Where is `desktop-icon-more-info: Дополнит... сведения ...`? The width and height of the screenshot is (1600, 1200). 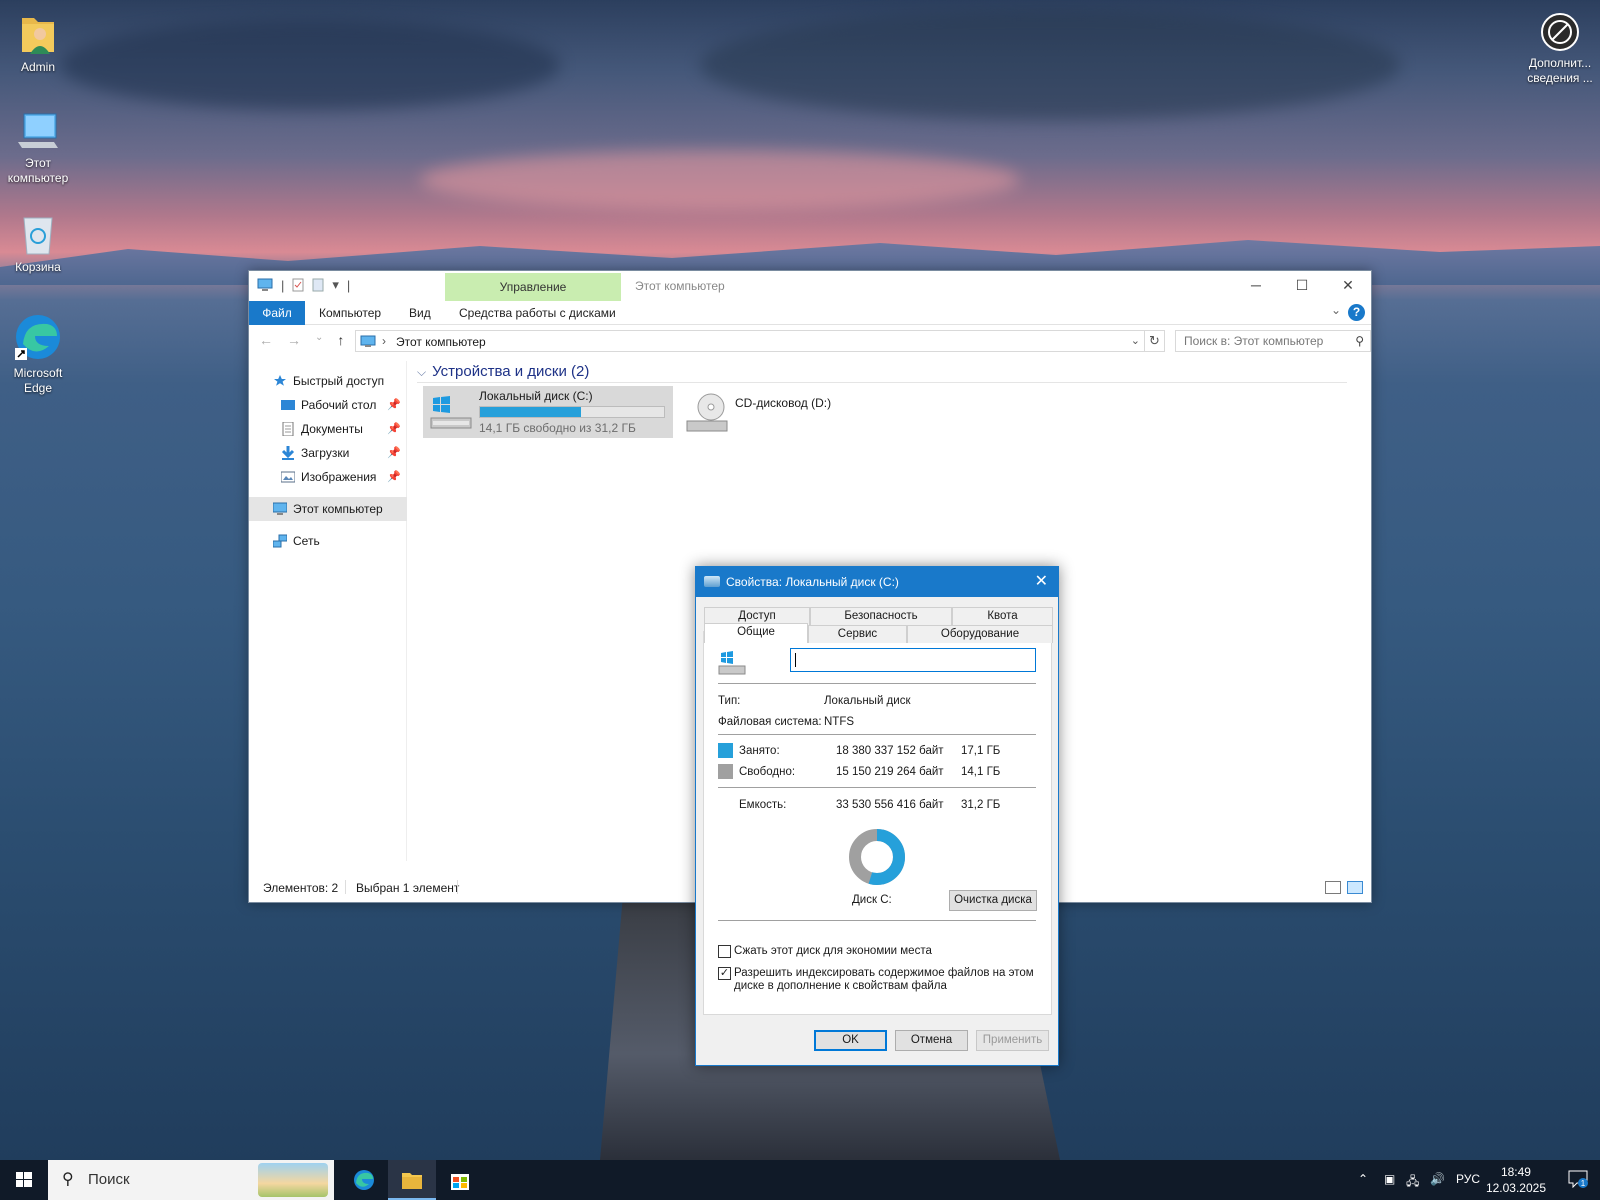 desktop-icon-more-info: Дополнит... сведения ... is located at coordinates (1560, 49).